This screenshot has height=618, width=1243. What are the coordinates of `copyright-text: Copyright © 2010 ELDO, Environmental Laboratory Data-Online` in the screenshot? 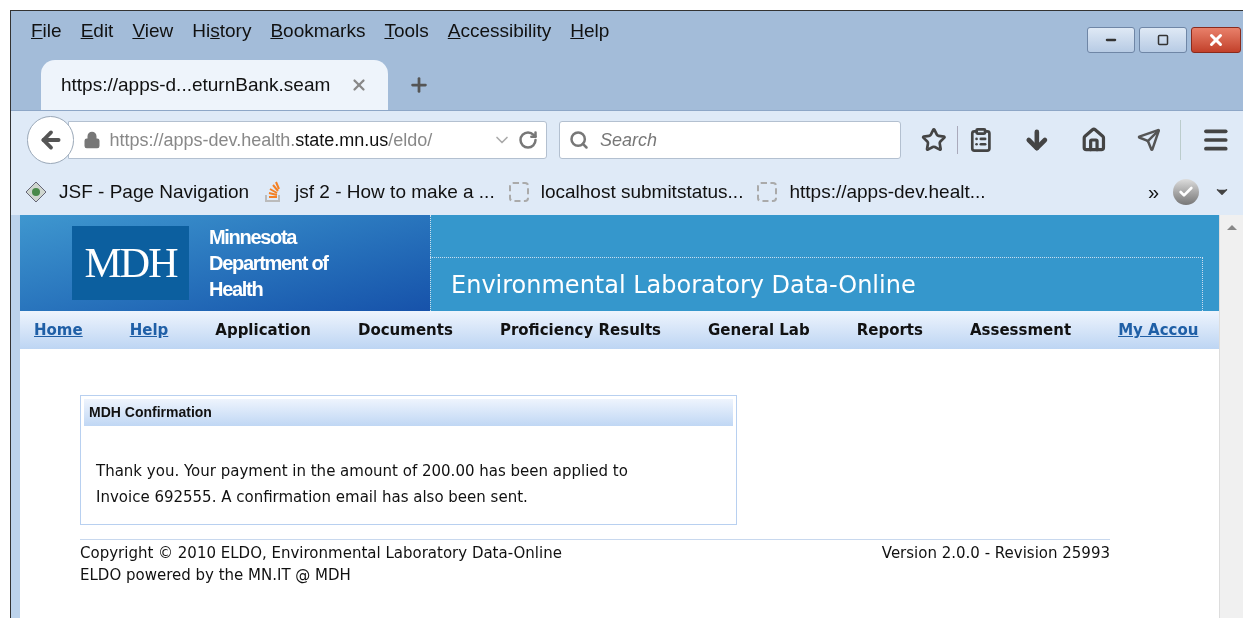 It's located at (321, 553).